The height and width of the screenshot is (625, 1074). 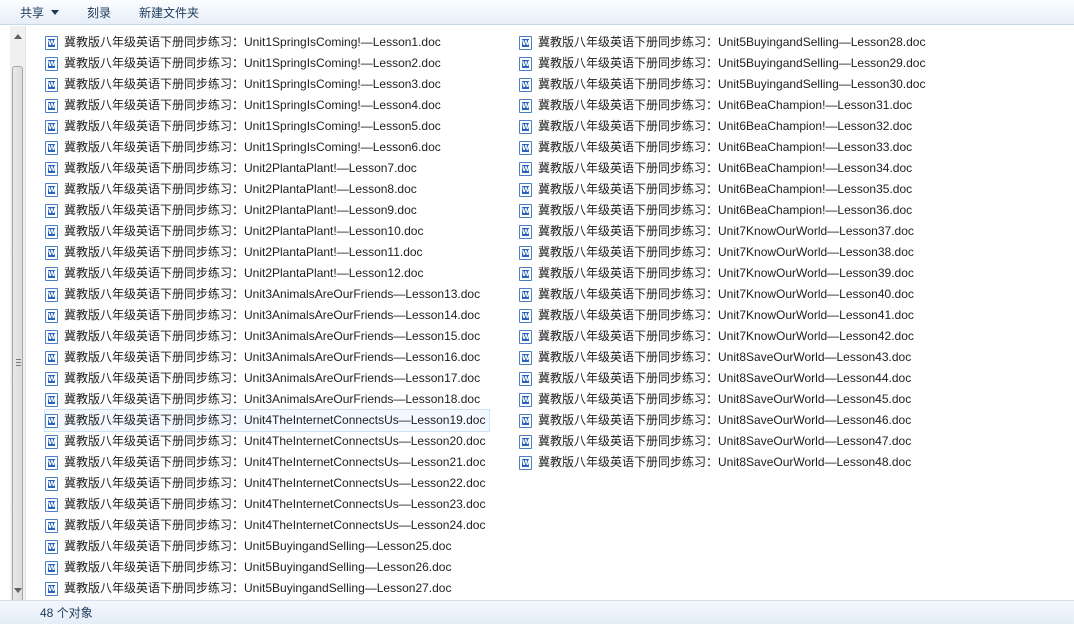 What do you see at coordinates (66, 613) in the screenshot?
I see `object-count: 48 个对象` at bounding box center [66, 613].